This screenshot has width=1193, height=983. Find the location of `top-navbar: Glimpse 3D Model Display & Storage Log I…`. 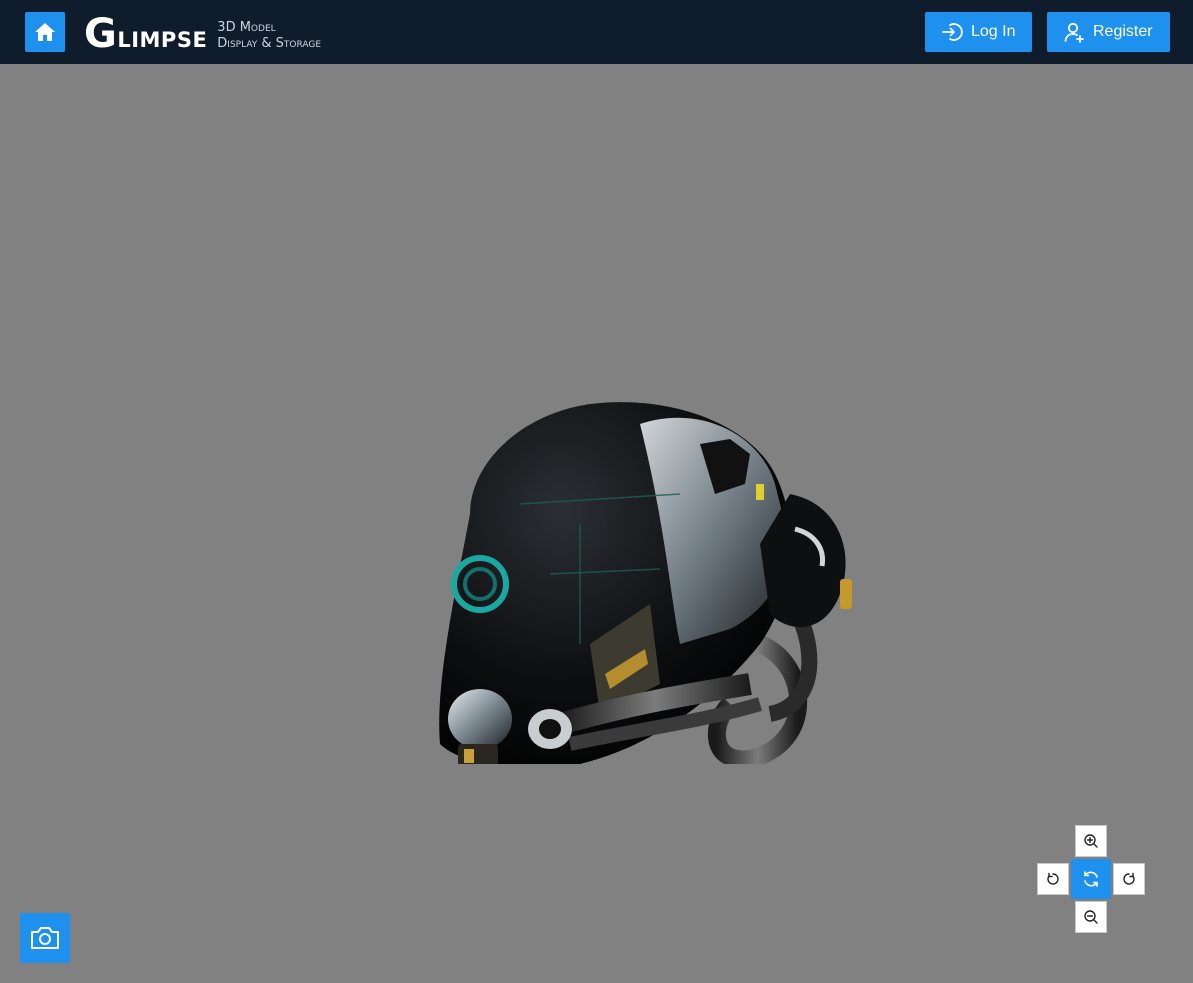

top-navbar: Glimpse 3D Model Display & Storage Log I… is located at coordinates (596, 32).